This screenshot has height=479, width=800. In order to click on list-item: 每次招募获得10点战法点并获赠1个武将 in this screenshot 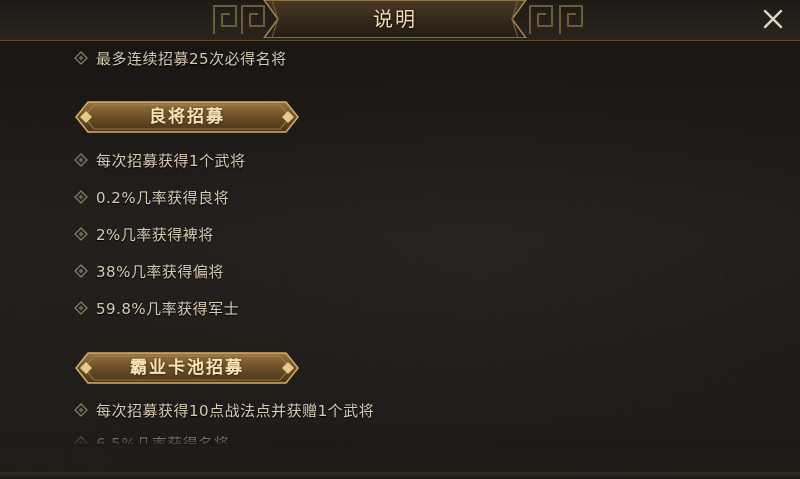, I will do `click(224, 410)`.